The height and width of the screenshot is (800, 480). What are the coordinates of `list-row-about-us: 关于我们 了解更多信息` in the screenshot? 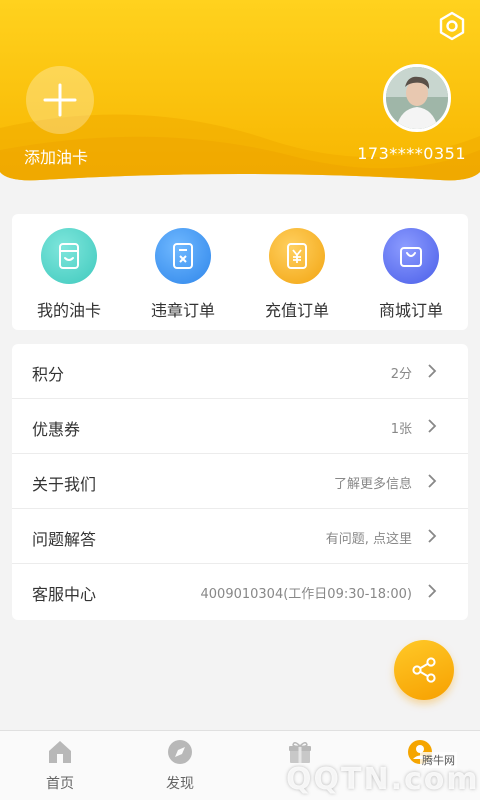 It's located at (240, 481).